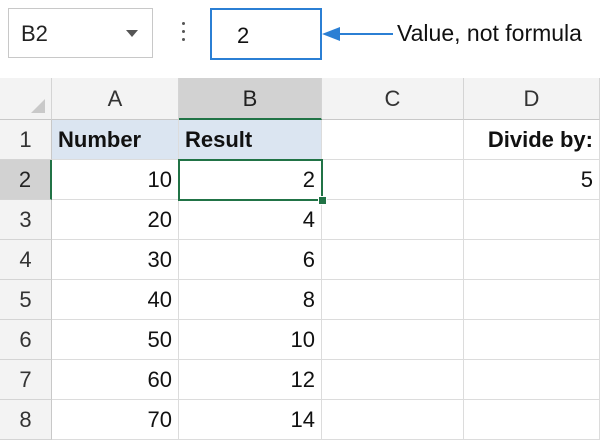 This screenshot has height=440, width=600. I want to click on cell-d7, so click(532, 380).